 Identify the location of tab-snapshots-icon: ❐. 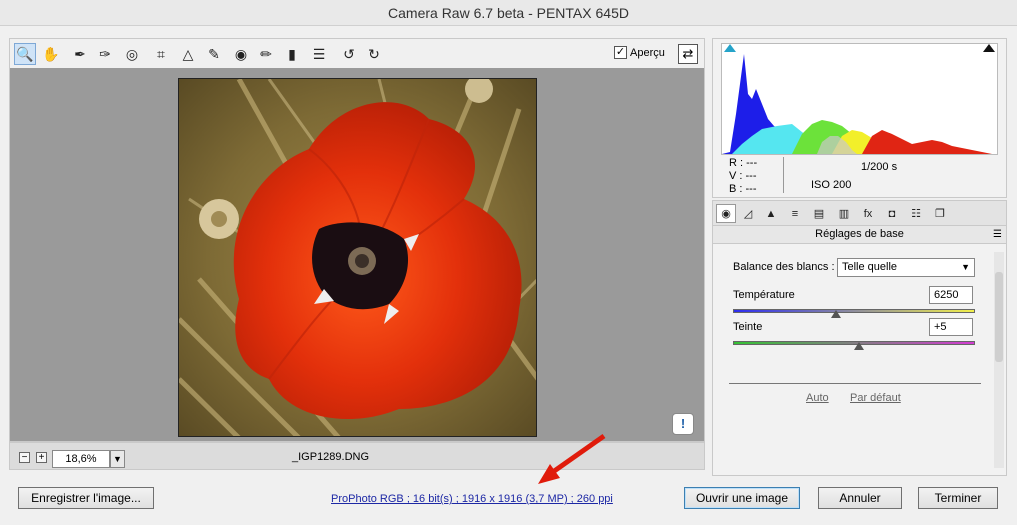
(940, 213).